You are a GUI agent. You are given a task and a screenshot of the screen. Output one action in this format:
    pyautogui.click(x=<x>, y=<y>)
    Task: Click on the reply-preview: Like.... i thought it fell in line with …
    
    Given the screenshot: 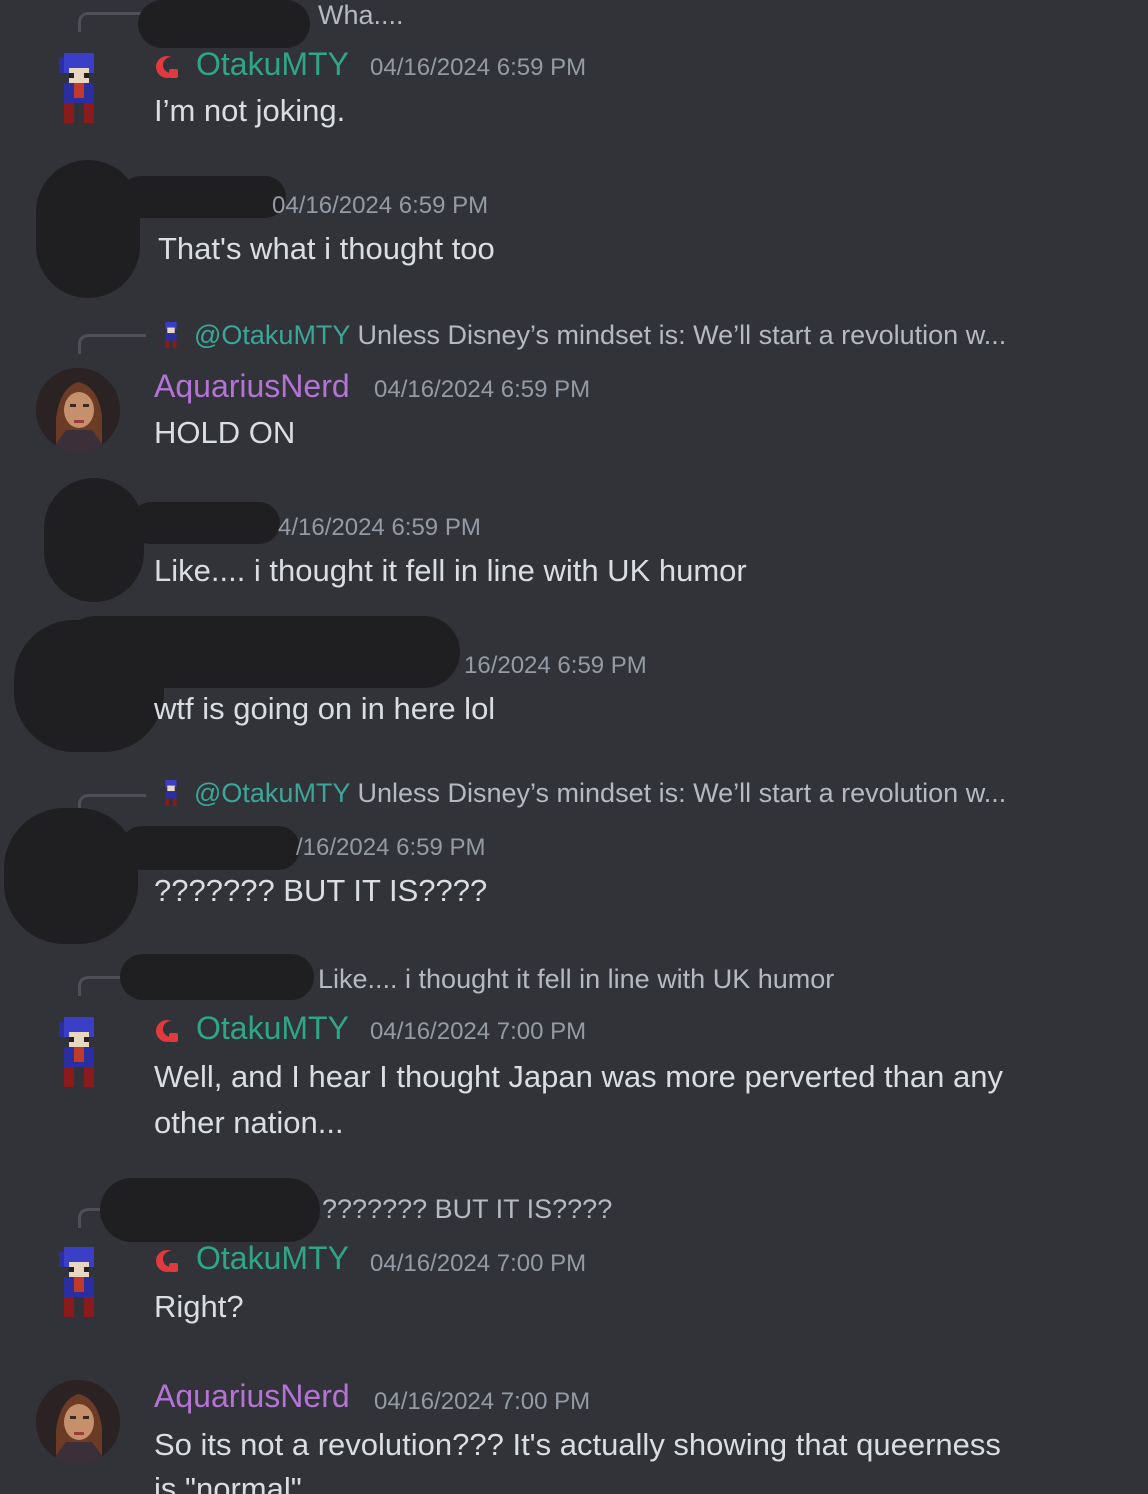 What is the action you would take?
    pyautogui.click(x=576, y=979)
    